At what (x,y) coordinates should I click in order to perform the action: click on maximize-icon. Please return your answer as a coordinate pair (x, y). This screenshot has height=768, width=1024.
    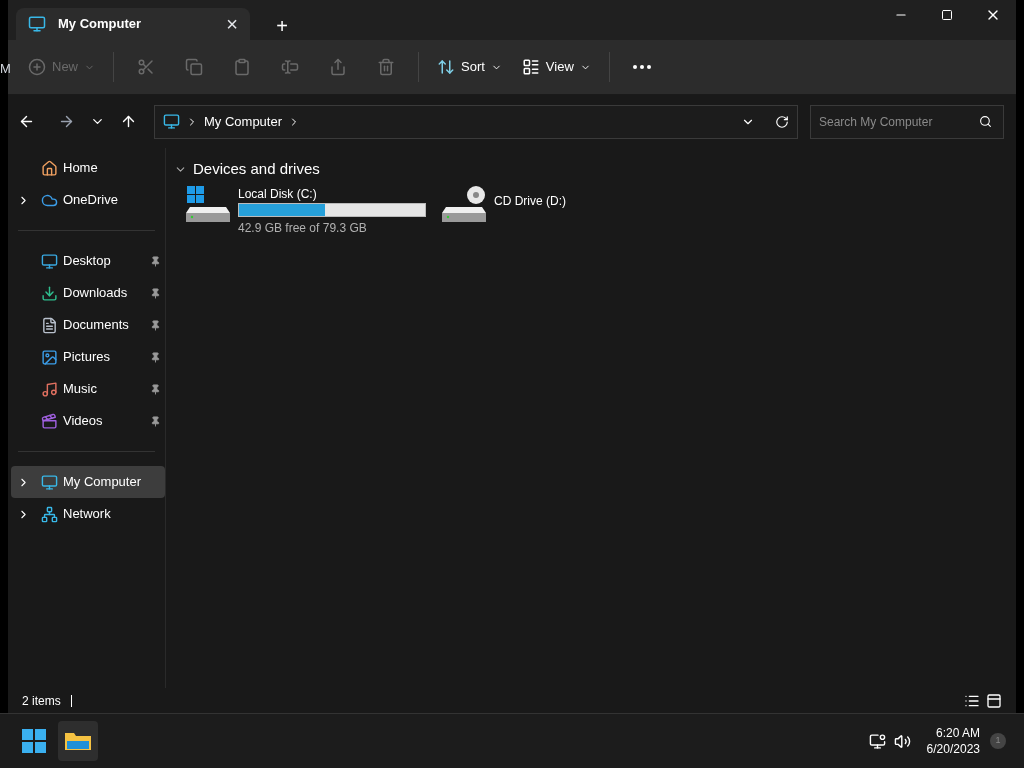
    Looking at the image, I should click on (947, 15).